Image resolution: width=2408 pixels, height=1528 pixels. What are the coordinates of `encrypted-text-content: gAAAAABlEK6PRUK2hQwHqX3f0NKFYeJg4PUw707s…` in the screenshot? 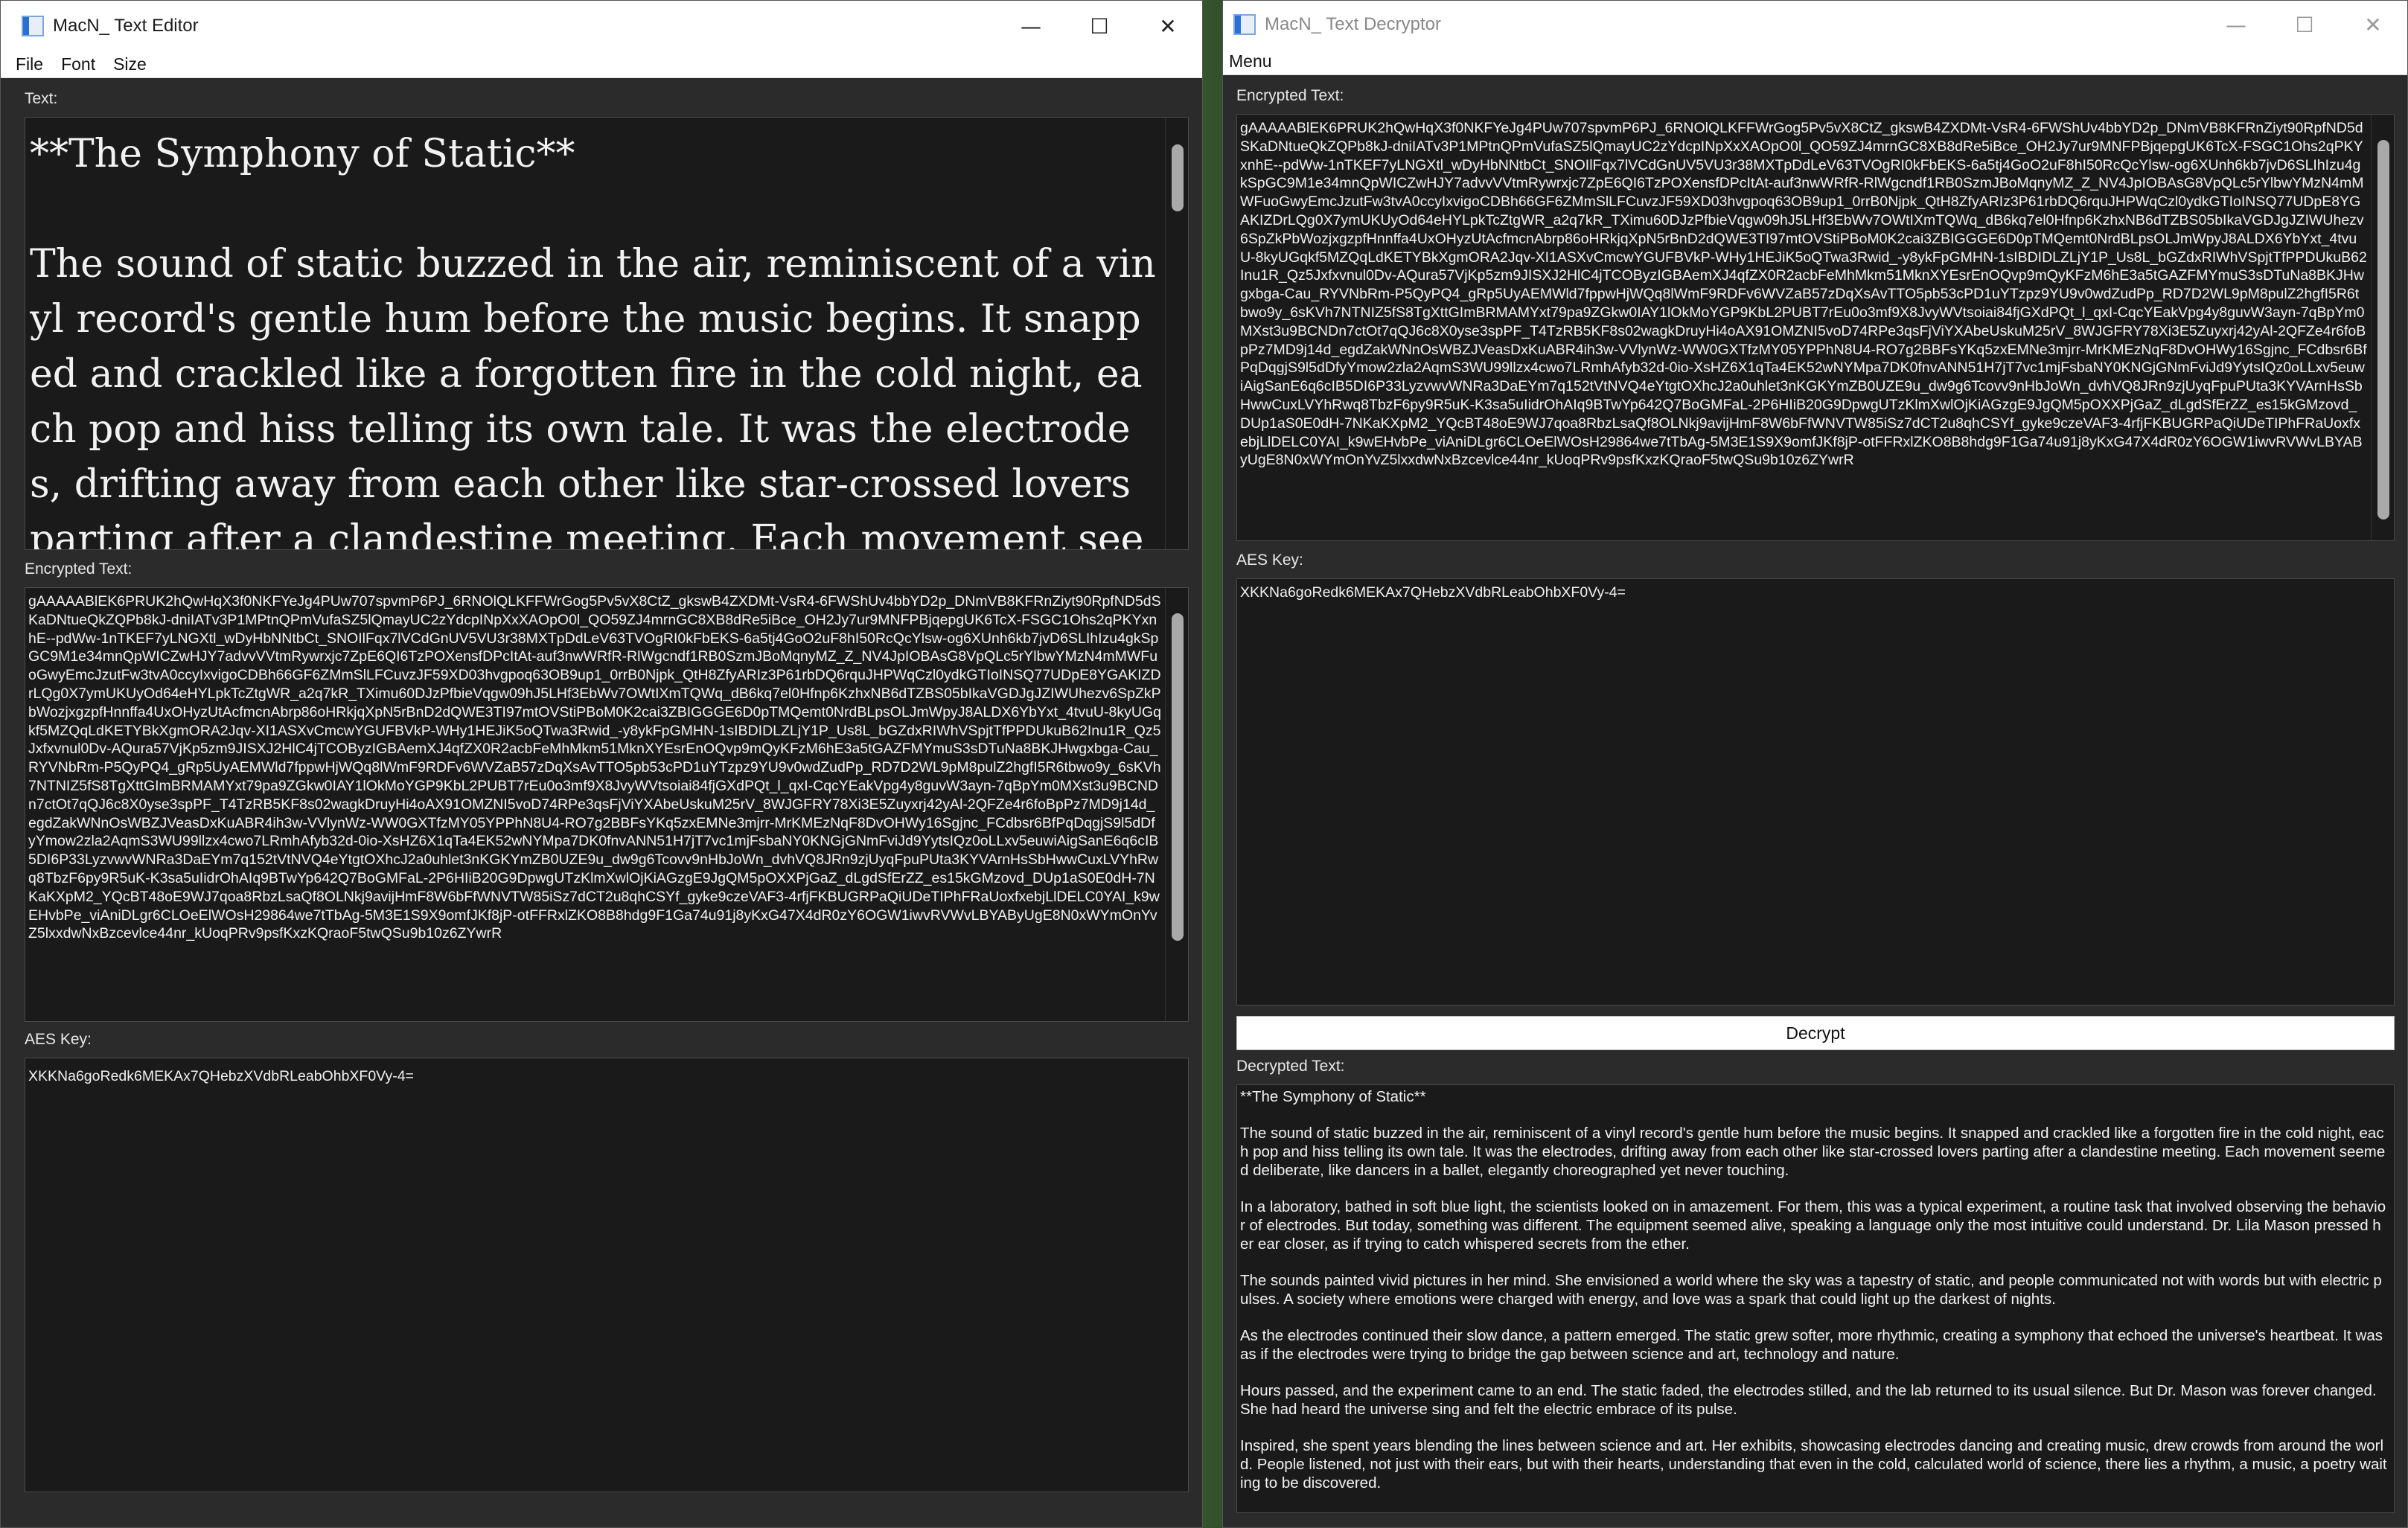 It's located at (594, 768).